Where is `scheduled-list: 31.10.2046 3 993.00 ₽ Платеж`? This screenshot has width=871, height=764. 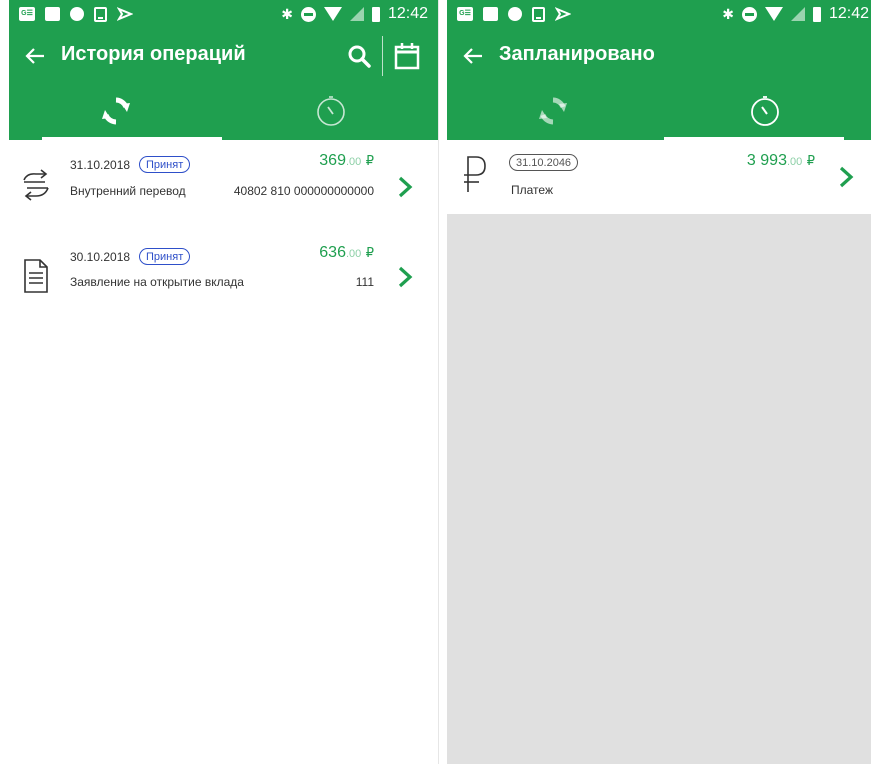
scheduled-list: 31.10.2046 3 993.00 ₽ Платеж is located at coordinates (659, 177).